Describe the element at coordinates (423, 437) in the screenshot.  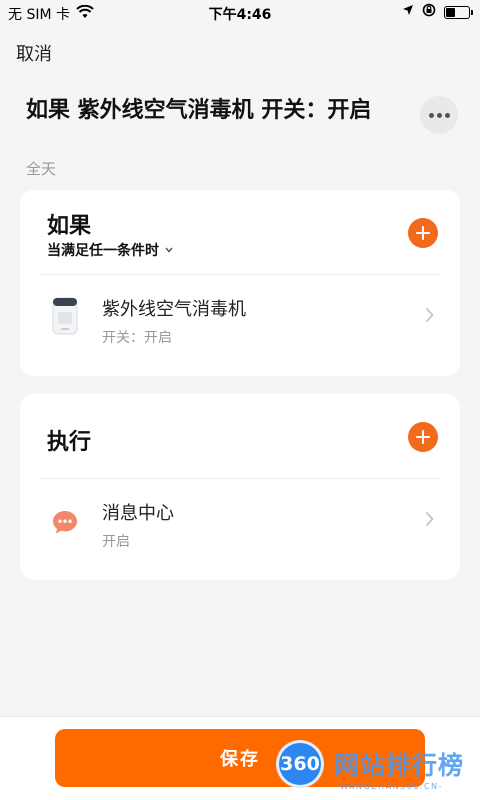
I see `add-action-button` at that location.